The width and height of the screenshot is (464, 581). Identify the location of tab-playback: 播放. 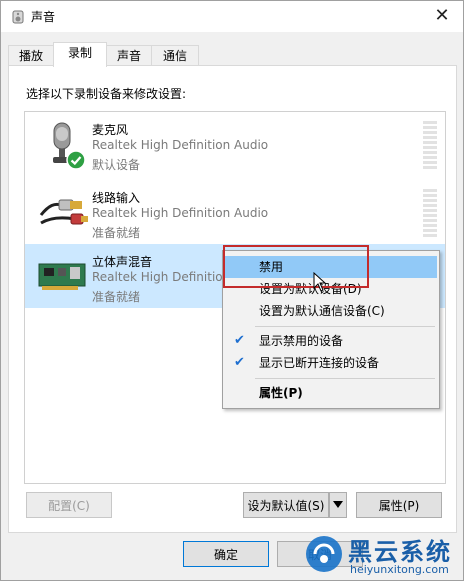
(31, 55).